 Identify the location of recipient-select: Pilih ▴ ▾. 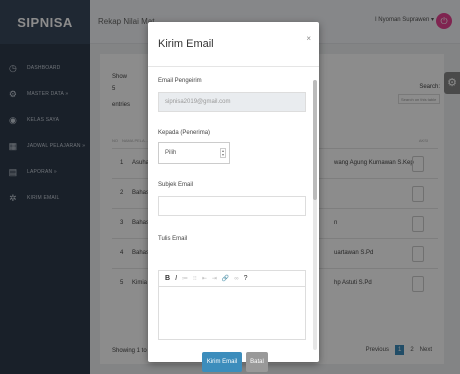
(194, 153).